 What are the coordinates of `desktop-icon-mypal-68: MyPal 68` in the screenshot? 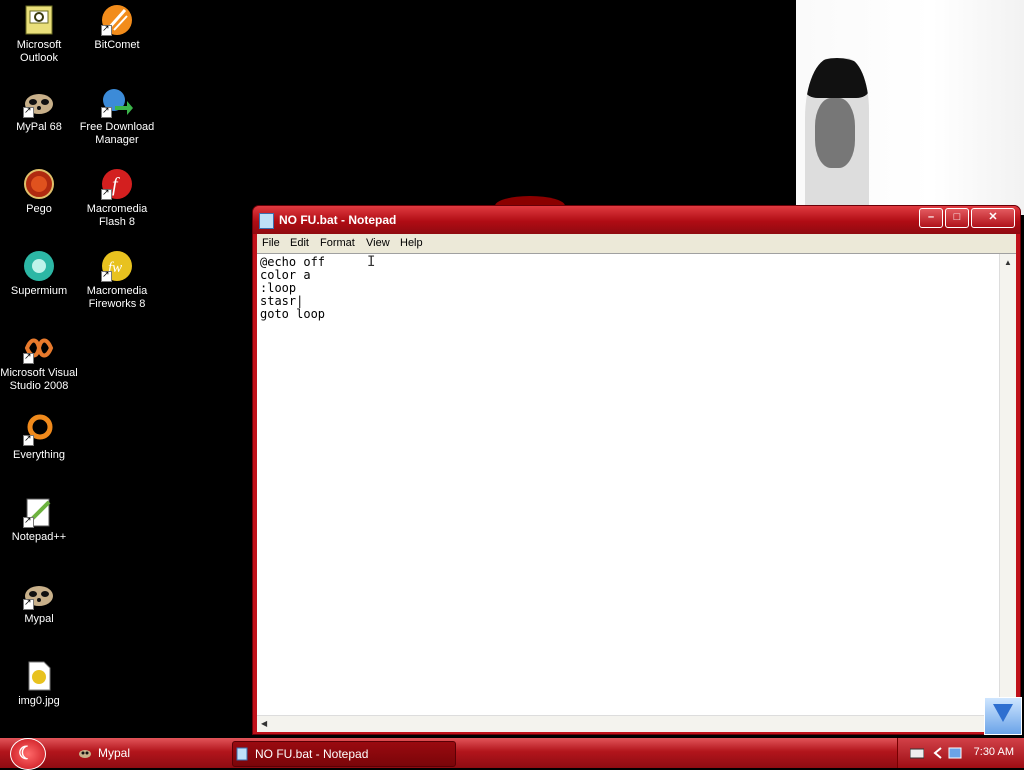 It's located at (39, 110).